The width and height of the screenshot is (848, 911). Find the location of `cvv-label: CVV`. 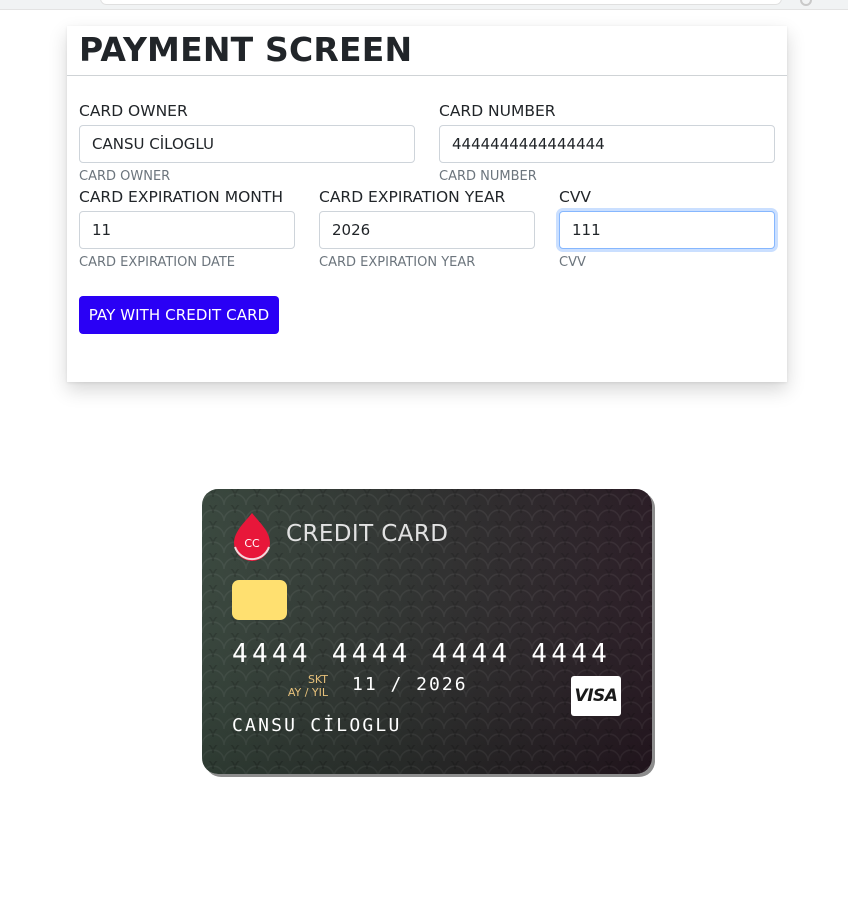

cvv-label: CVV is located at coordinates (575, 197).